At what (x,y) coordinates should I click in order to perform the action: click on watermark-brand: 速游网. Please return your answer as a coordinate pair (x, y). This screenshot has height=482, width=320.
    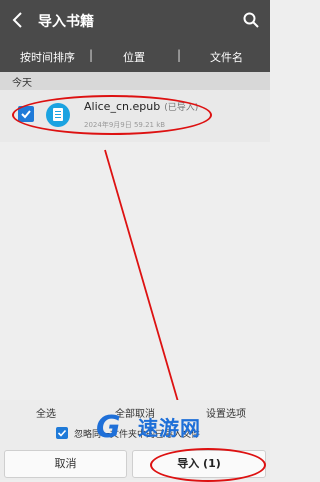
    Looking at the image, I should click on (169, 428).